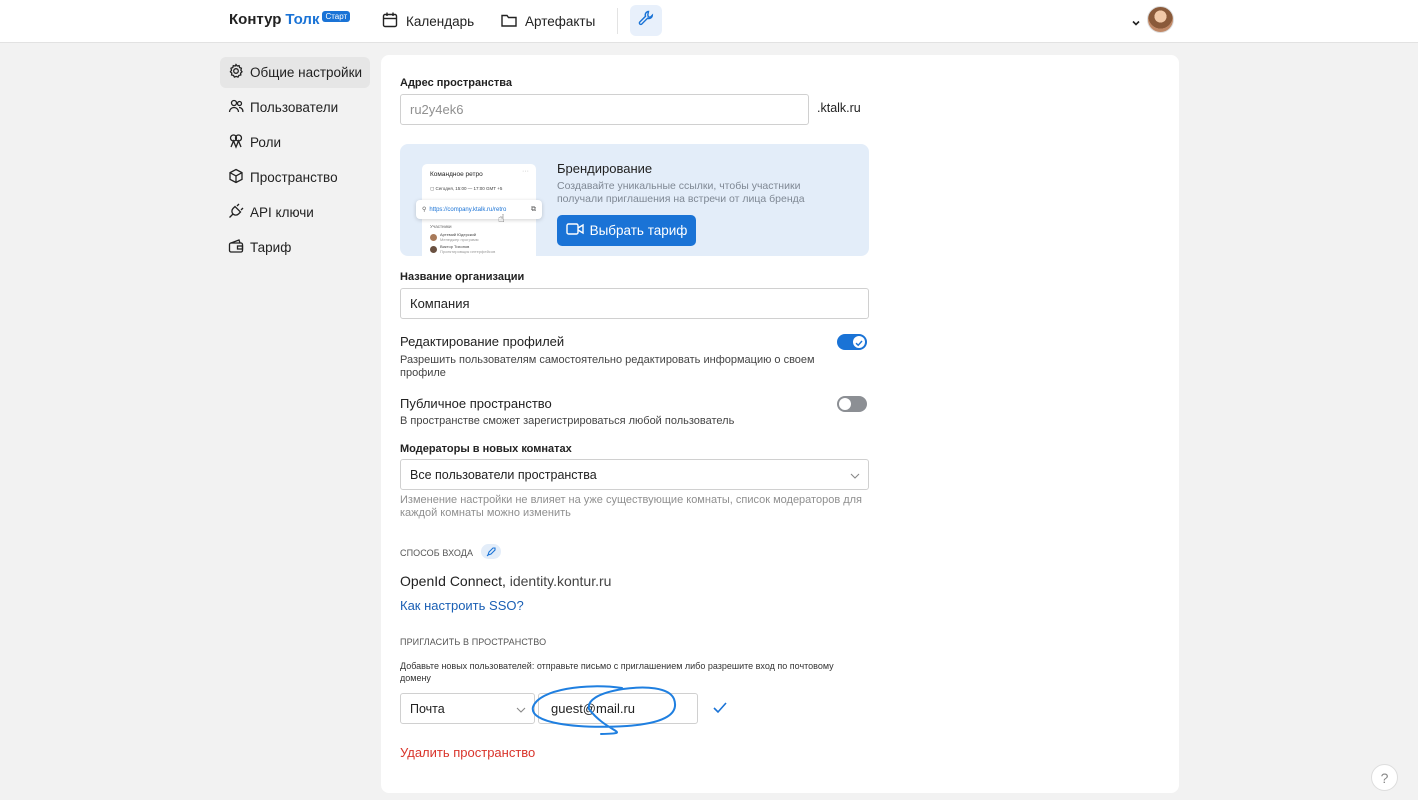 This screenshot has height=800, width=1418. What do you see at coordinates (852, 342) in the screenshot?
I see `profile-edit-toggle` at bounding box center [852, 342].